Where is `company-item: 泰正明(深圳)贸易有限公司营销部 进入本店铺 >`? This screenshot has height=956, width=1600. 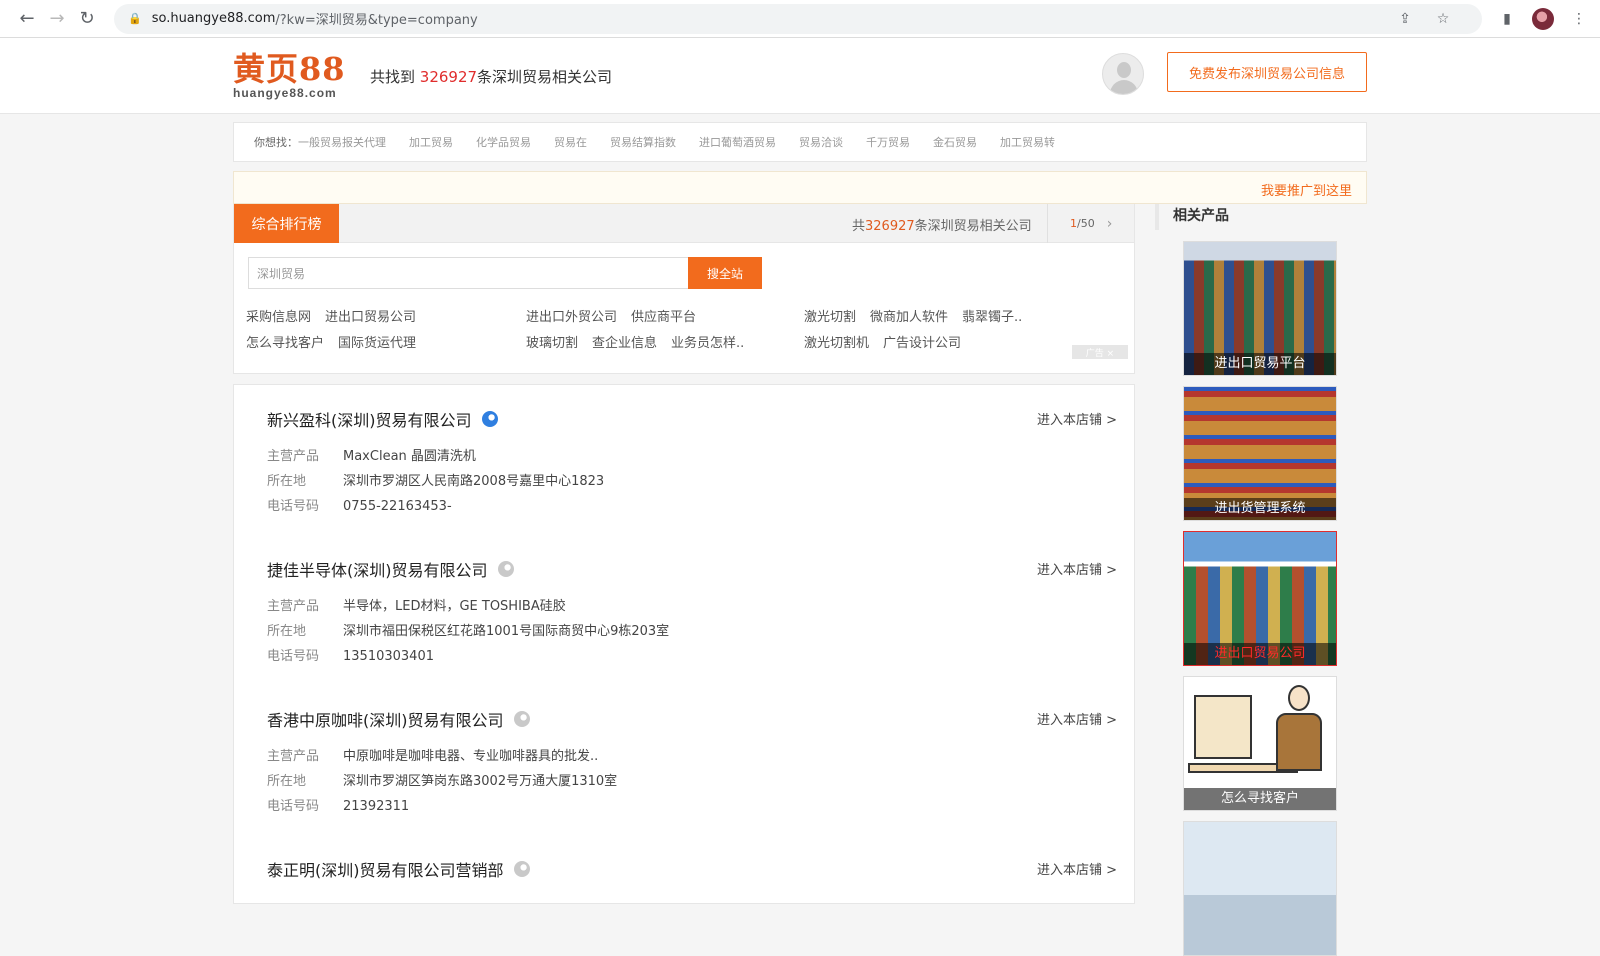 company-item: 泰正明(深圳)贸易有限公司营销部 进入本店铺 > is located at coordinates (692, 869).